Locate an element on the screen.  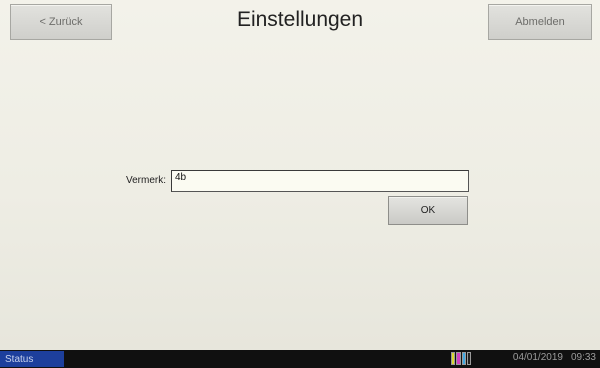
ok-button: OK is located at coordinates (428, 210).